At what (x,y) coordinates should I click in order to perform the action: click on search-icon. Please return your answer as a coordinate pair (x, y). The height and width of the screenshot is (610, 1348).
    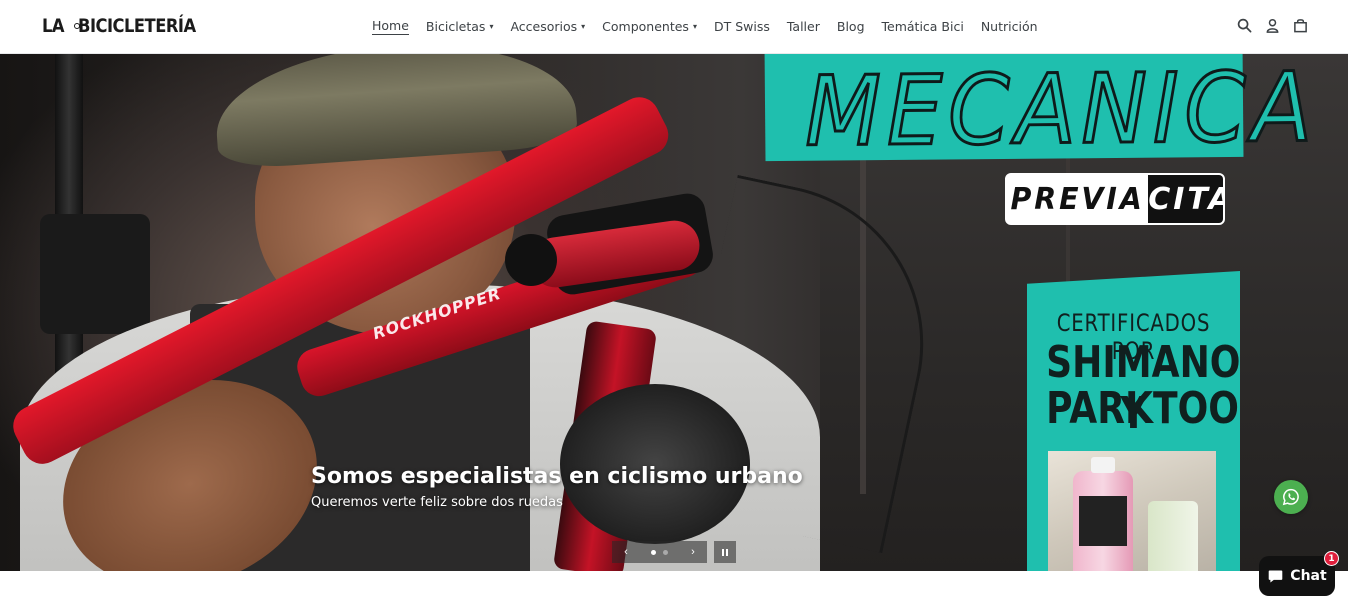
    Looking at the image, I should click on (1244, 25).